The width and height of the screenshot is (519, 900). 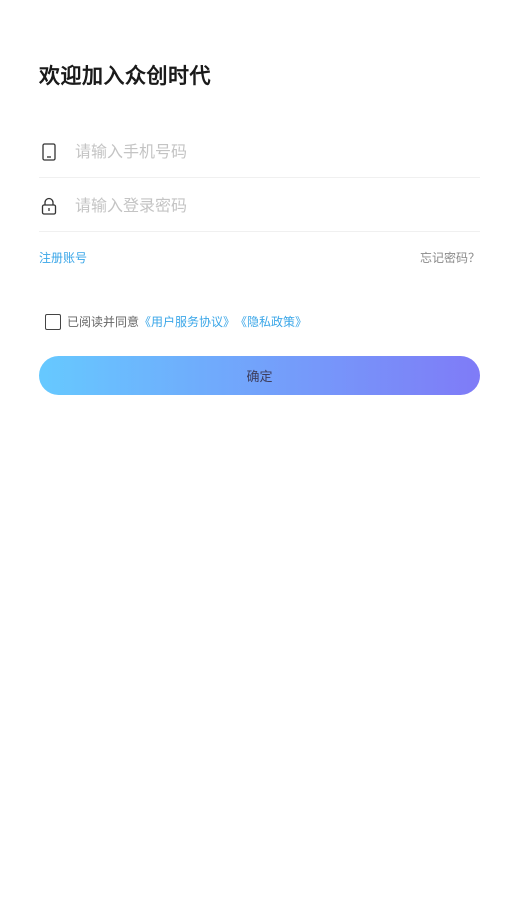 I want to click on agreement-prefix: 已阅读并同意, so click(x=103, y=322).